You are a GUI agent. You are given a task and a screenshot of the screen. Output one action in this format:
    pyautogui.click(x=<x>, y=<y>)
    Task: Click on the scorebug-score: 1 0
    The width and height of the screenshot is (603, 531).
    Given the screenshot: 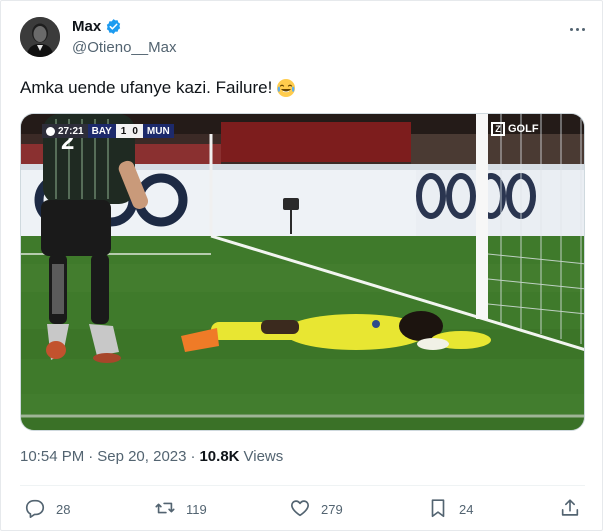 What is the action you would take?
    pyautogui.click(x=129, y=131)
    